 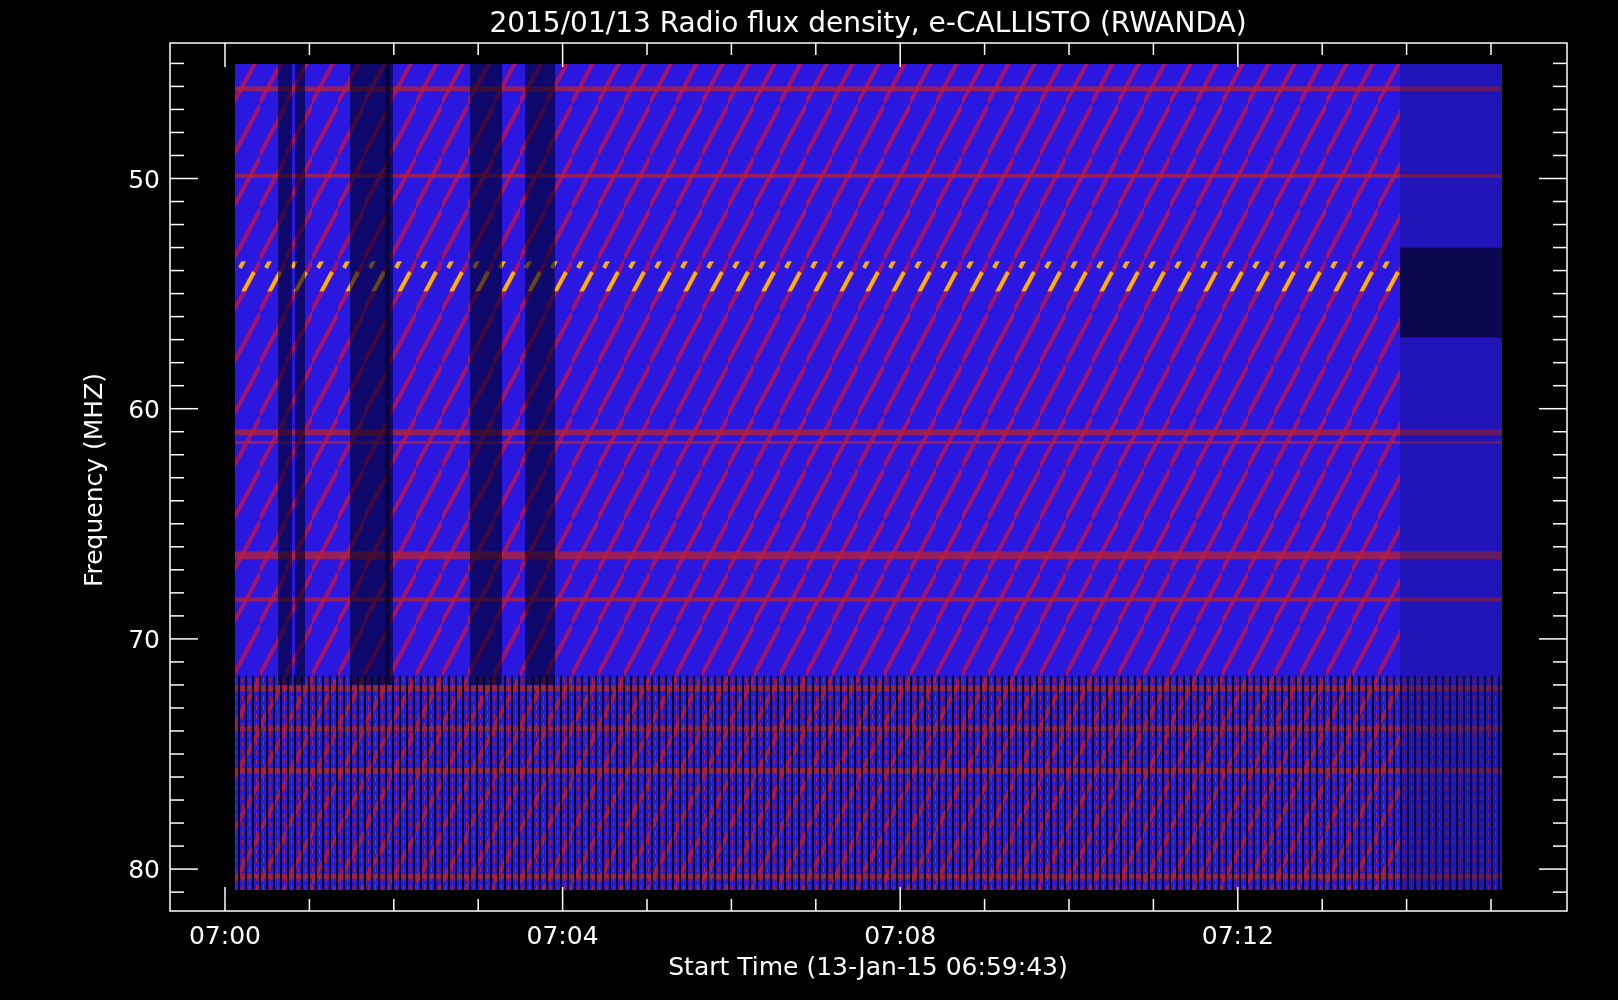 I want to click on x-axis-label: Start Time (13-Jan-15 06:59:43), so click(x=868, y=966).